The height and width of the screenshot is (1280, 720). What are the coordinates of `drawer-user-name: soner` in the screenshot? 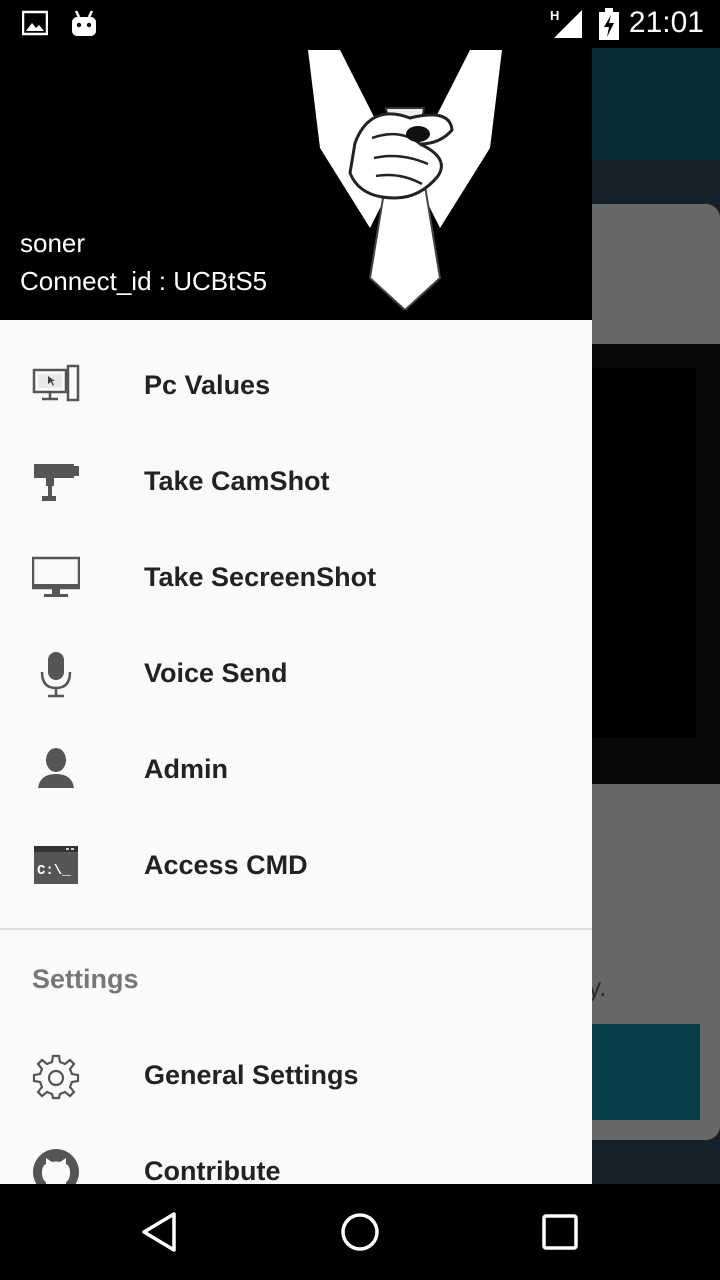 It's located at (53, 243).